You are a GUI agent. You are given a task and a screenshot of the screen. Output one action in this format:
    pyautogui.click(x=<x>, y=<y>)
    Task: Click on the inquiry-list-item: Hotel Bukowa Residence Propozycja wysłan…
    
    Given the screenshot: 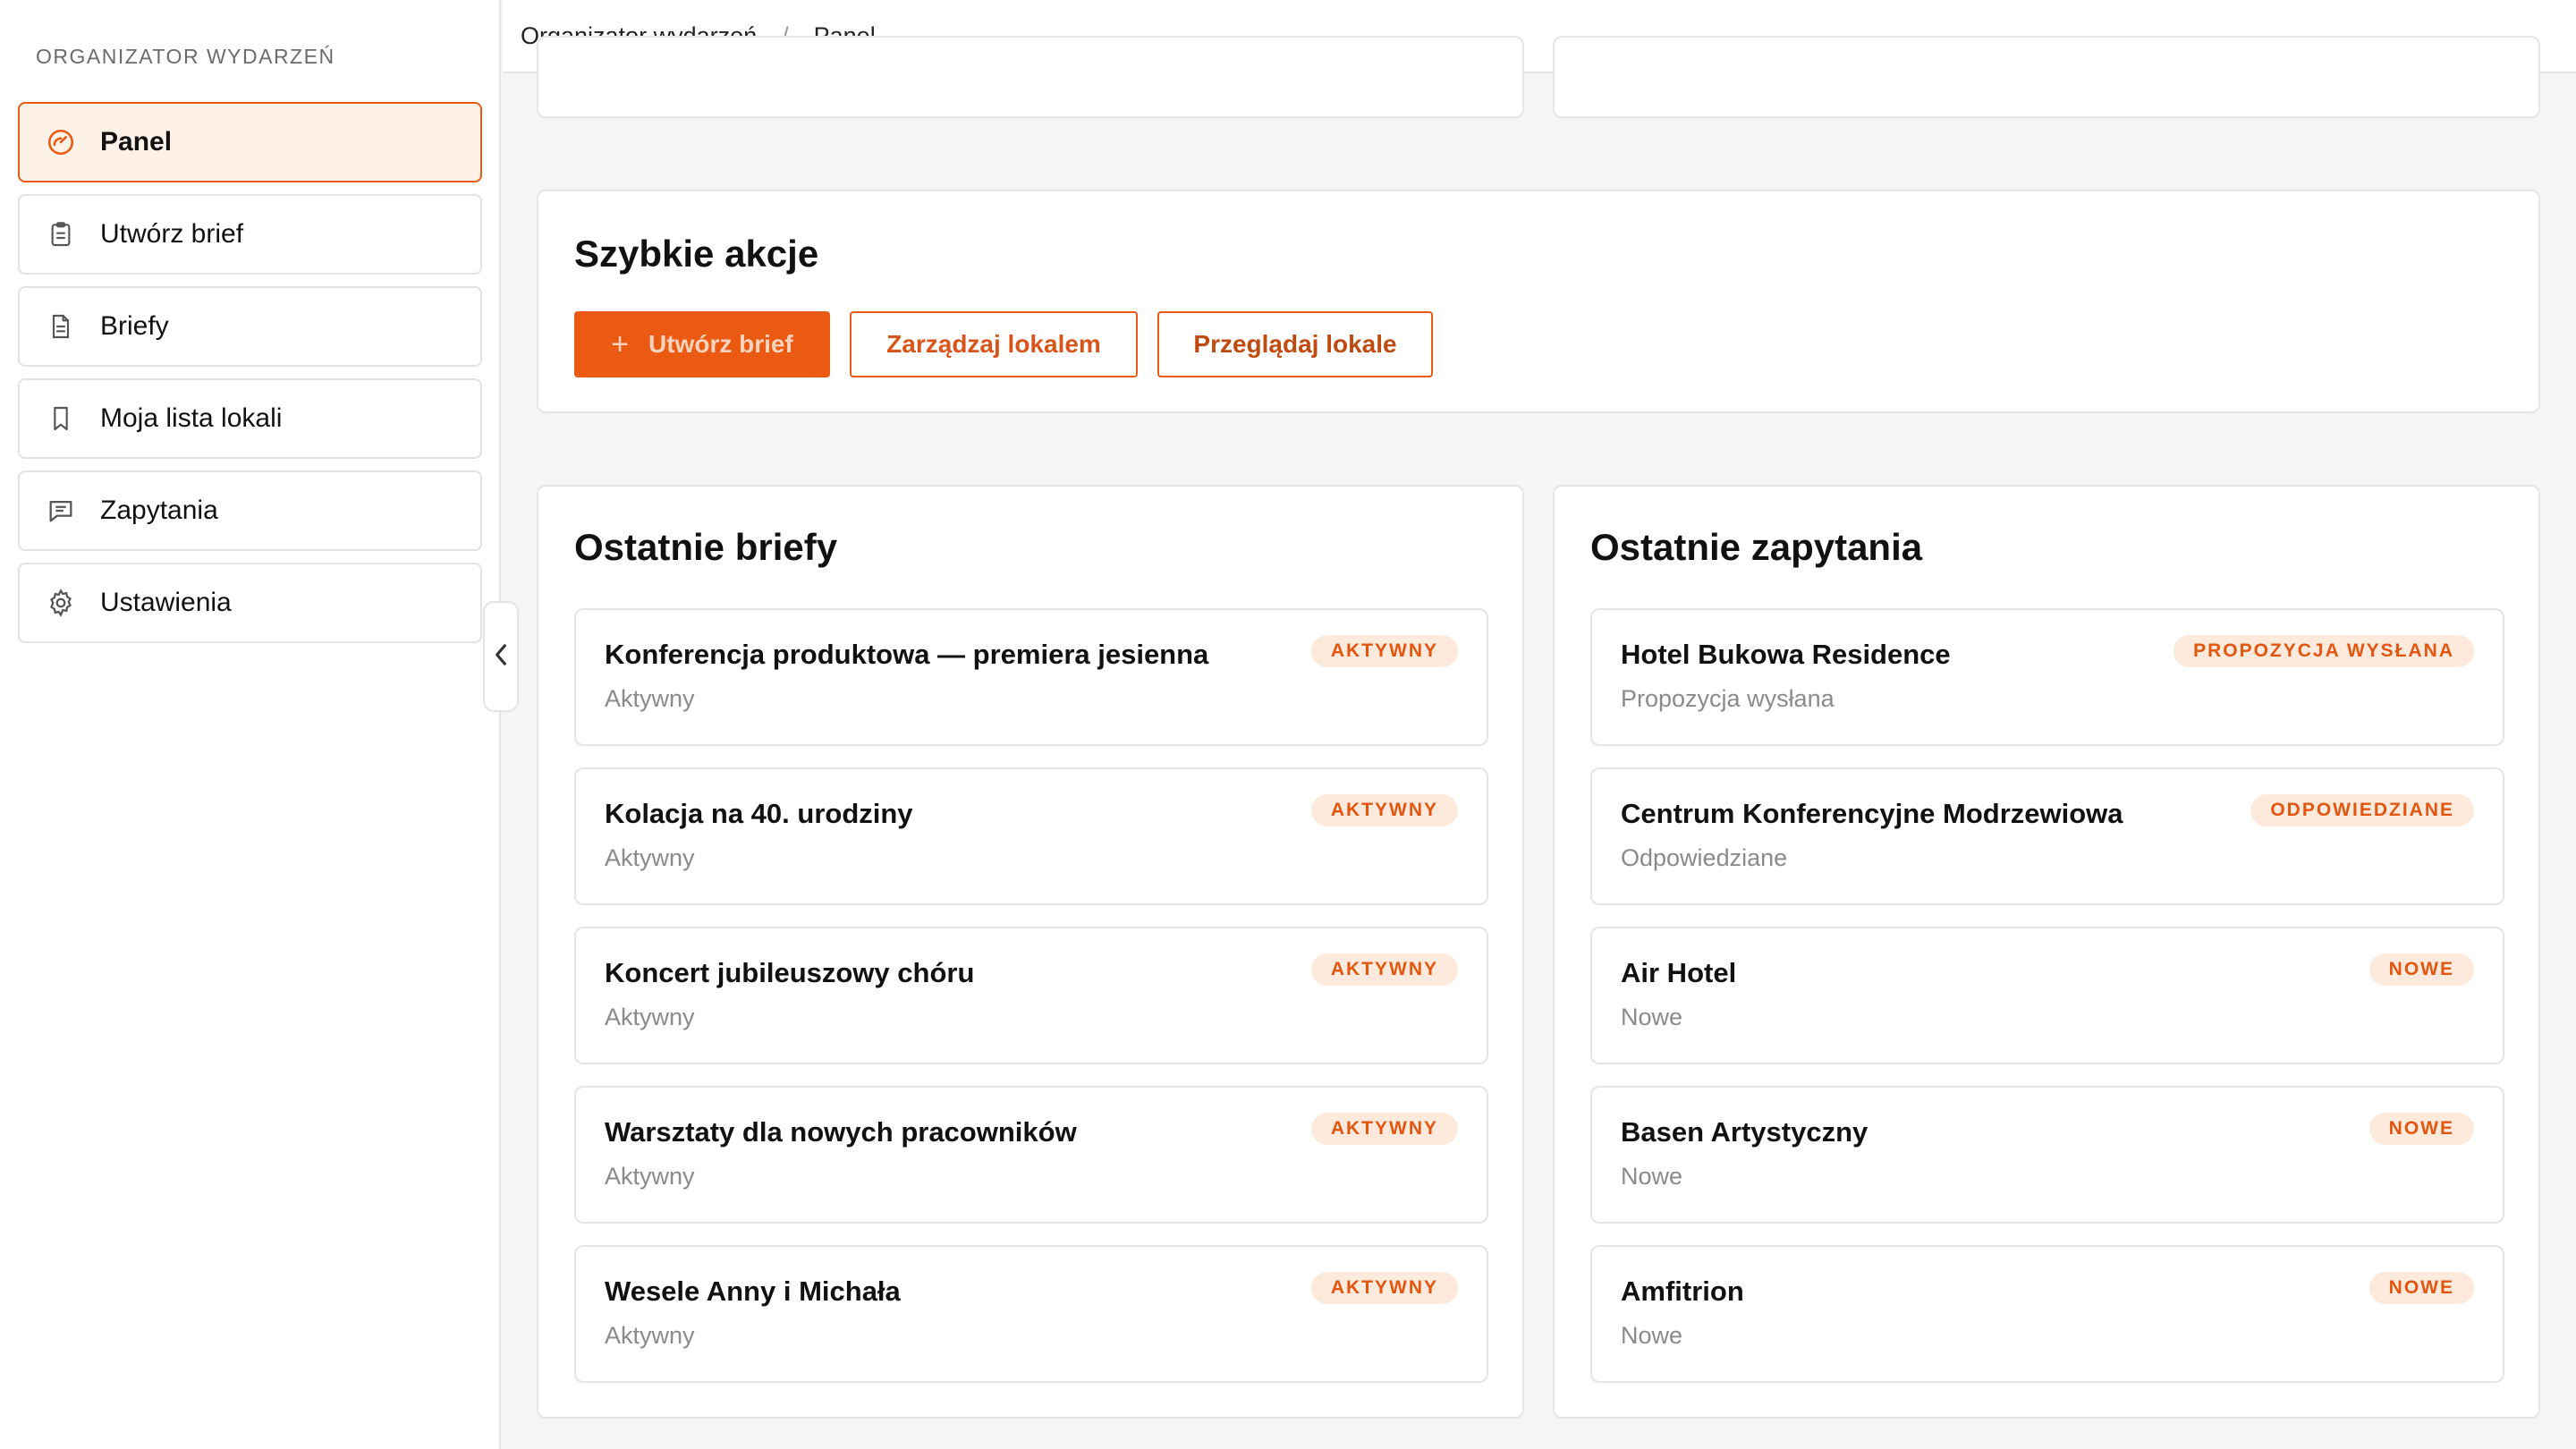 What is the action you would take?
    pyautogui.click(x=2047, y=677)
    